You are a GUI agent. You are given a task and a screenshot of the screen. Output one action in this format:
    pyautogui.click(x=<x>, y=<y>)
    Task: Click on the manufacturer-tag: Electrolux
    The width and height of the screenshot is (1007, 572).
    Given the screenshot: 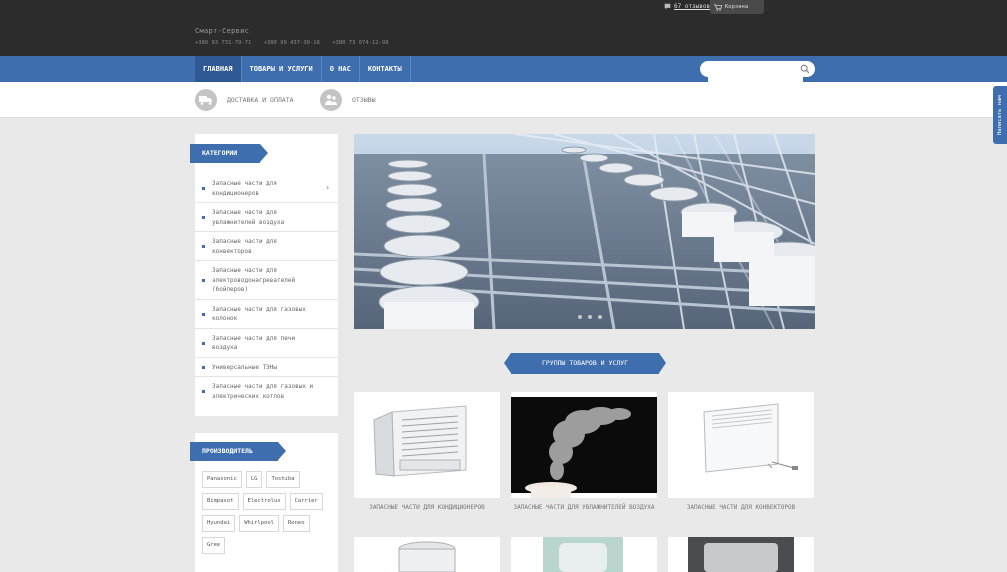 What is the action you would take?
    pyautogui.click(x=264, y=501)
    